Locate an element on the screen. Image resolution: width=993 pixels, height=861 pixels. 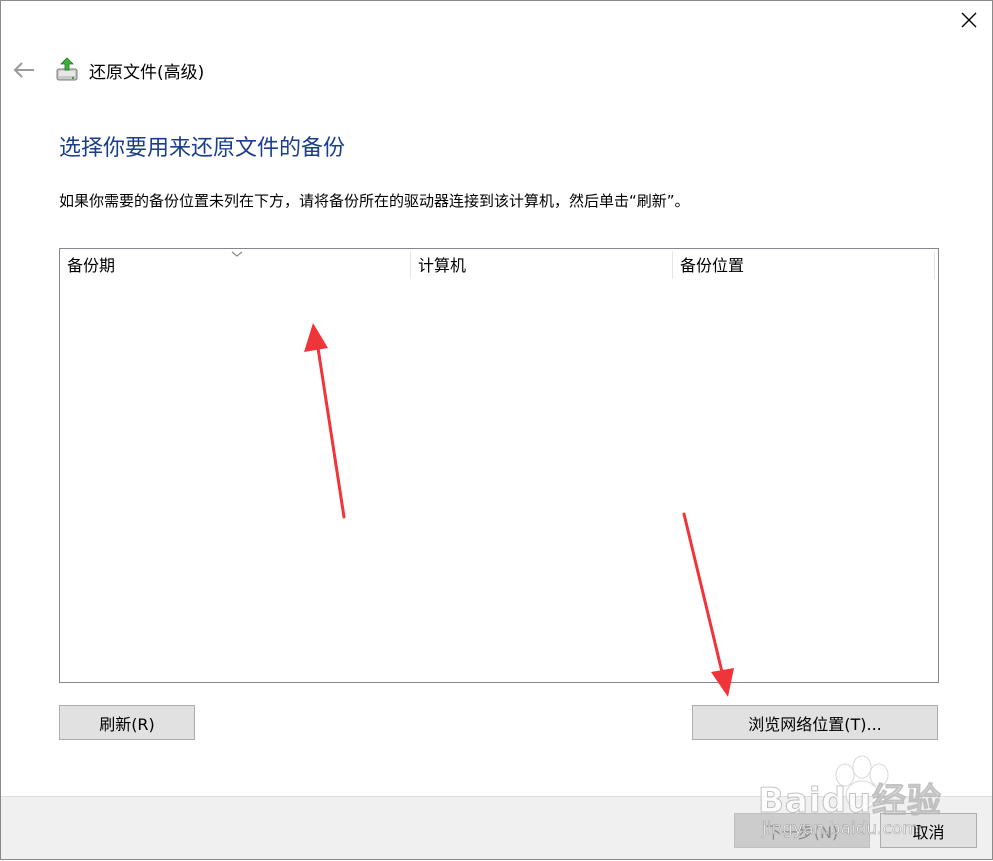
page-heading: 选择你要用来还原文件的备份 is located at coordinates (202, 148).